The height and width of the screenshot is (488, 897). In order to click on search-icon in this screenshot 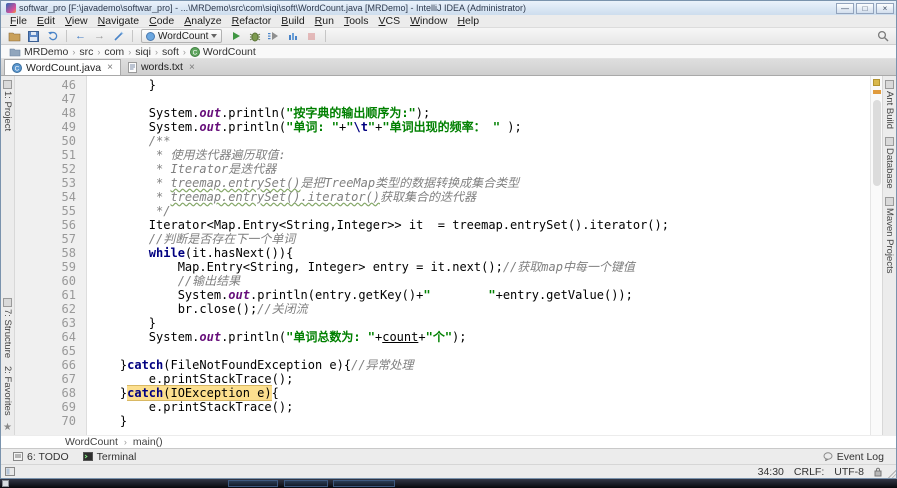, I will do `click(882, 36)`.